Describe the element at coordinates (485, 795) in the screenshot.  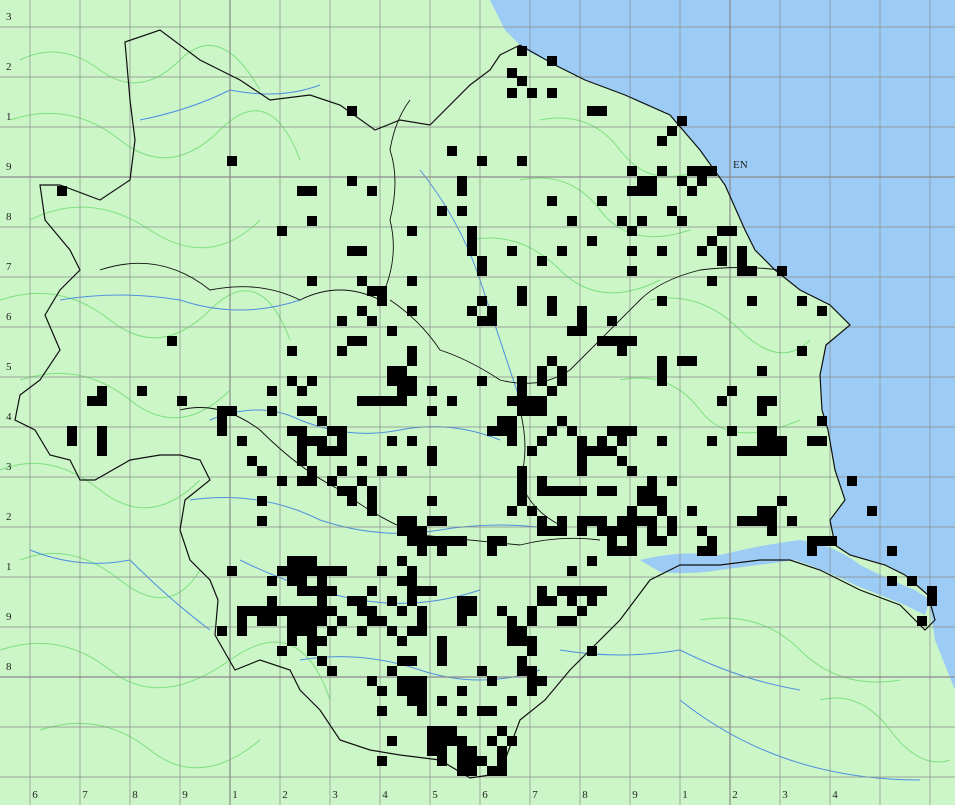
I see `x-tick-label: 6` at that location.